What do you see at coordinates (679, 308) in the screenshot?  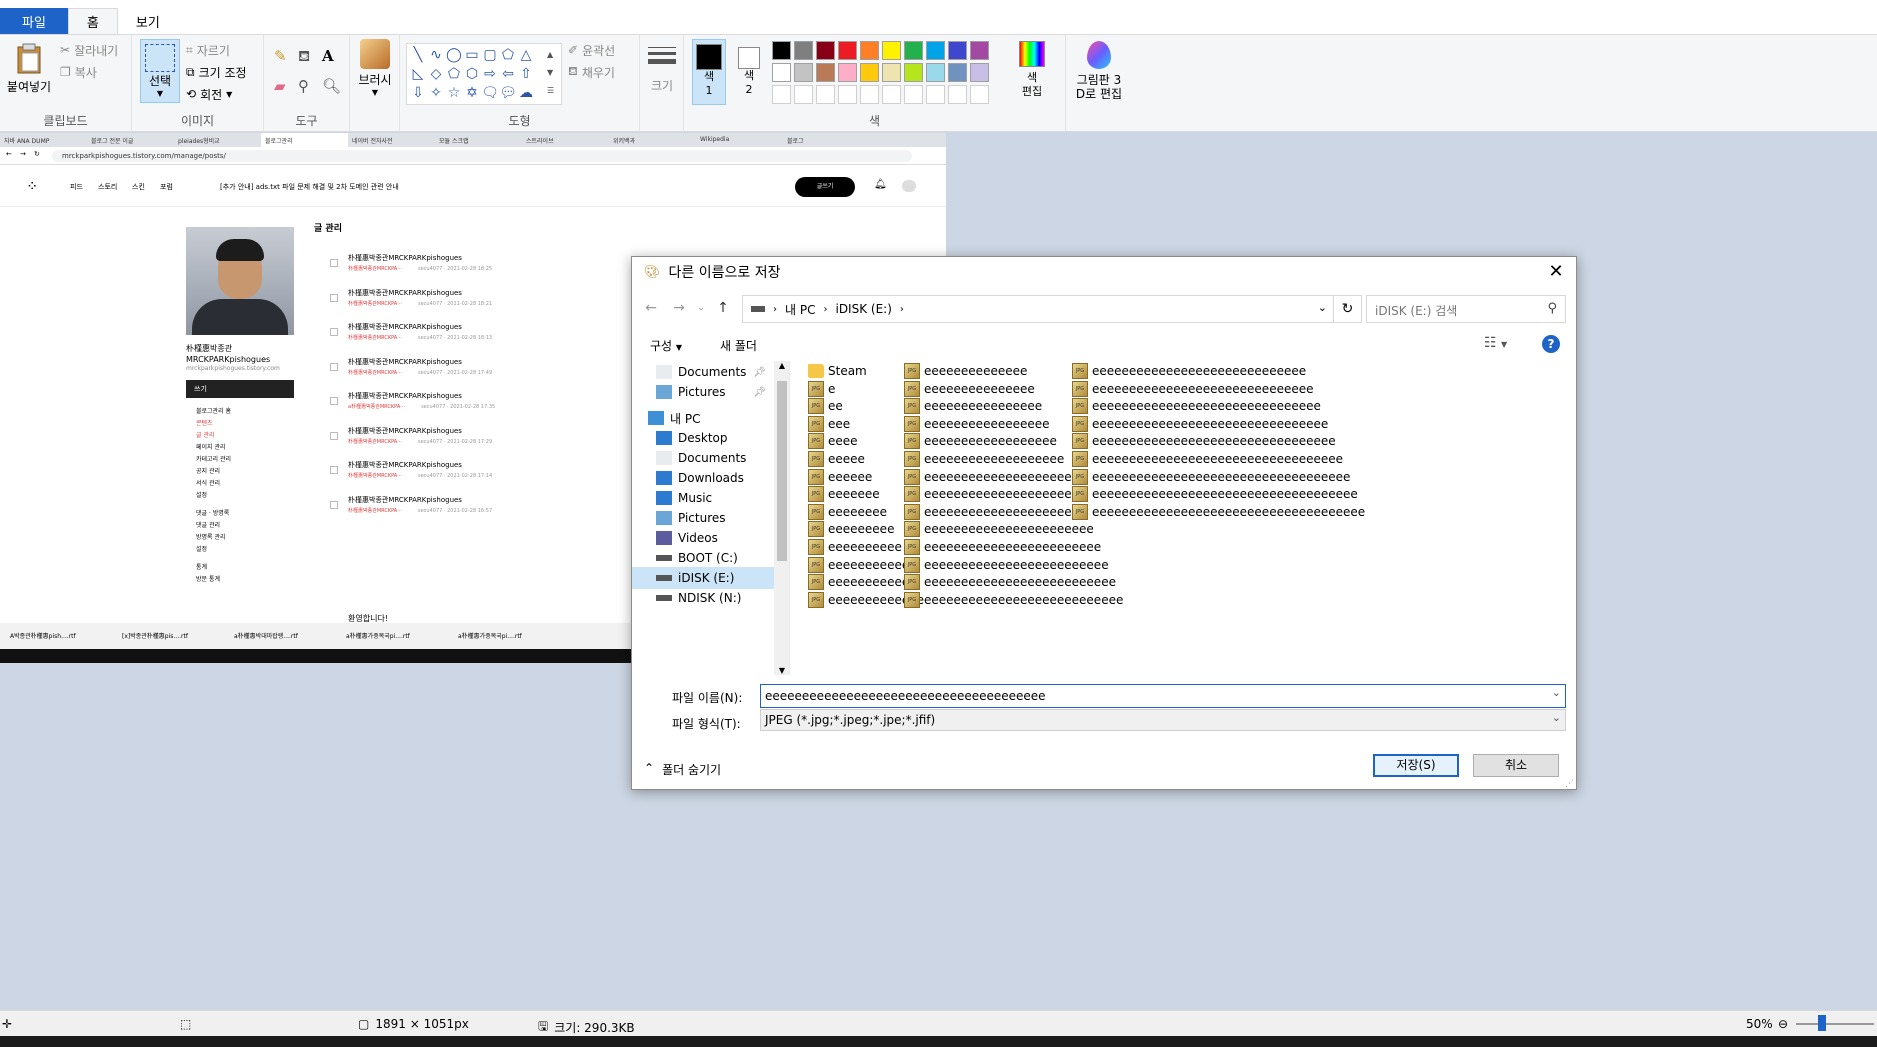 I see `forward-arrow-icon: →` at bounding box center [679, 308].